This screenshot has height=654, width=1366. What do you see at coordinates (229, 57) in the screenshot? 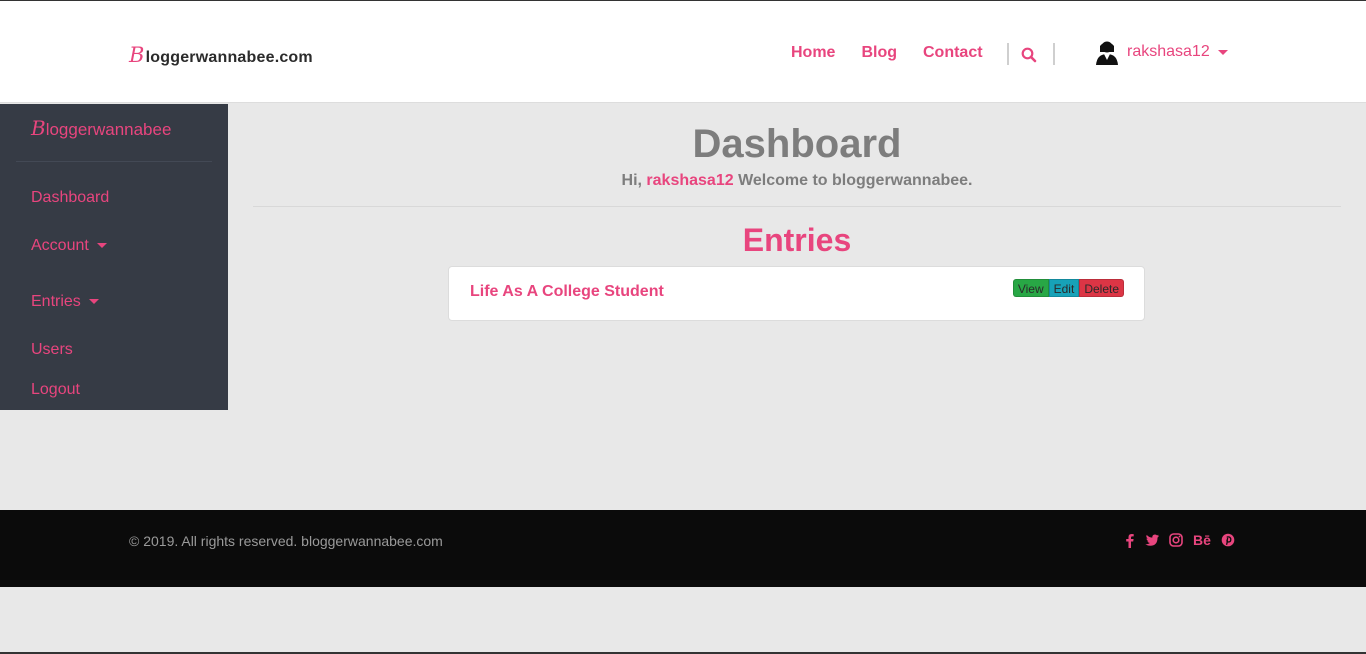
I see `brand-text: loggerwannabee.com` at bounding box center [229, 57].